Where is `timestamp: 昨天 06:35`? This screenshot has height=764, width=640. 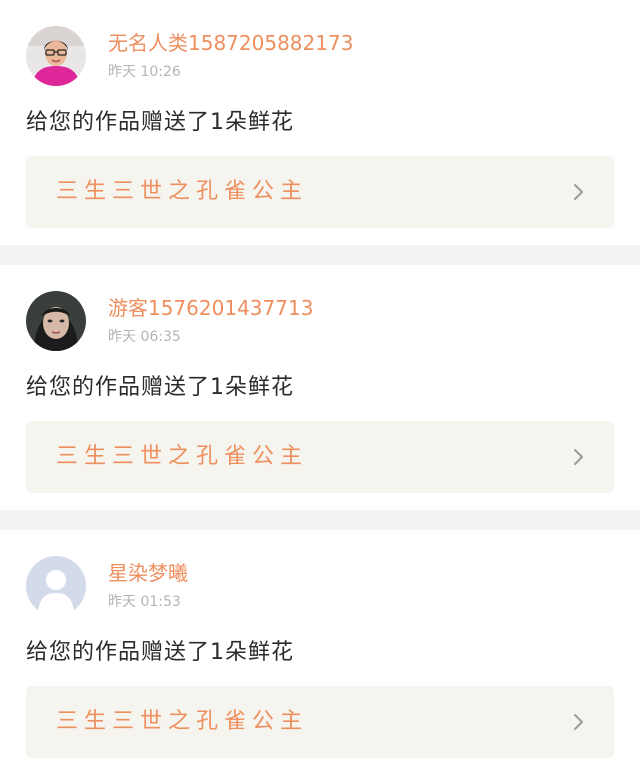
timestamp: 昨天 06:35 is located at coordinates (144, 337).